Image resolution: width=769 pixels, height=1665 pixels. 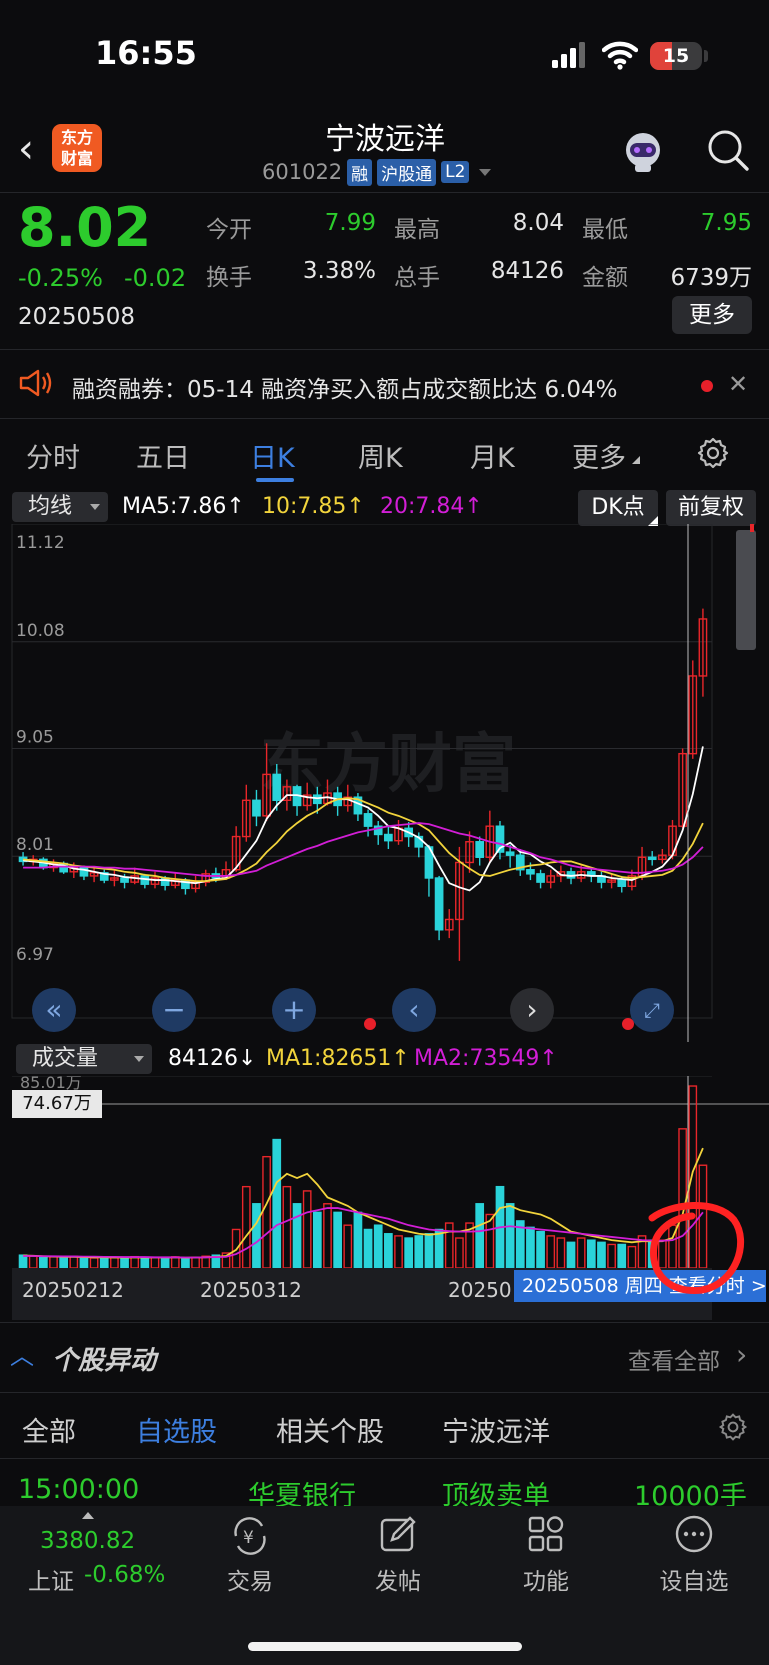 What do you see at coordinates (417, 278) in the screenshot?
I see `volume-label: 总手` at bounding box center [417, 278].